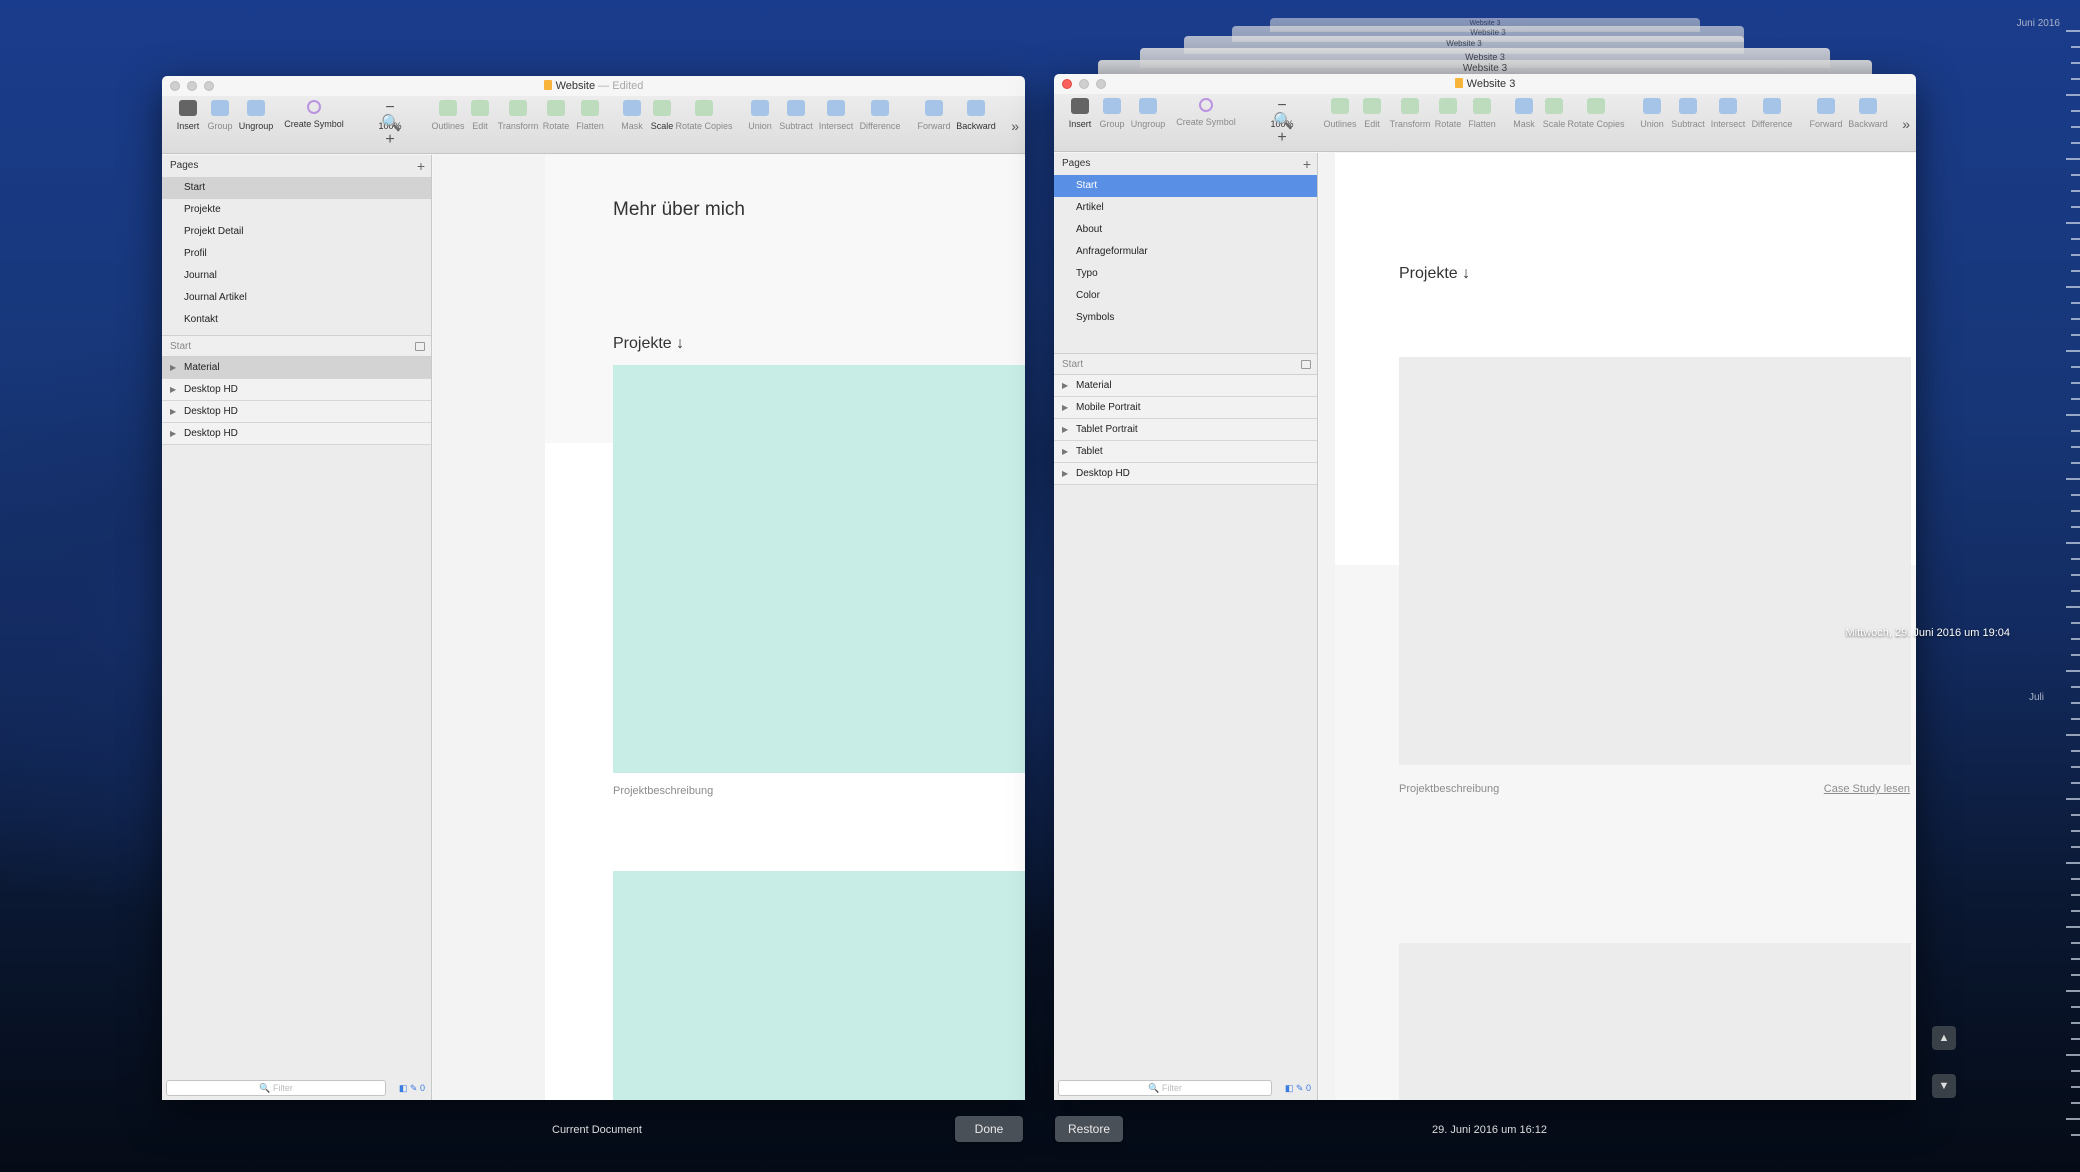 This screenshot has height=1172, width=2080. Describe the element at coordinates (1185, 230) in the screenshot. I see `page-item: About` at that location.